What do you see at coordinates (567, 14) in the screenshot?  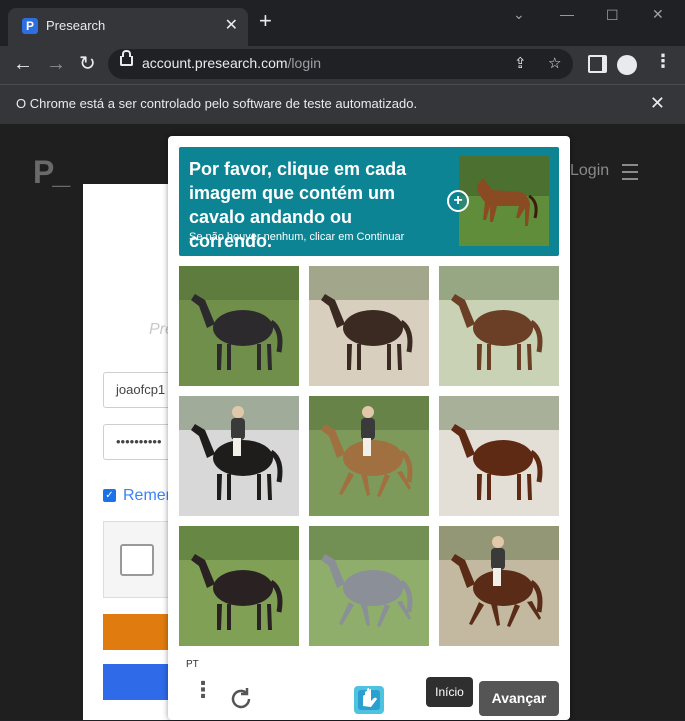 I see `minimize-icon: —` at bounding box center [567, 14].